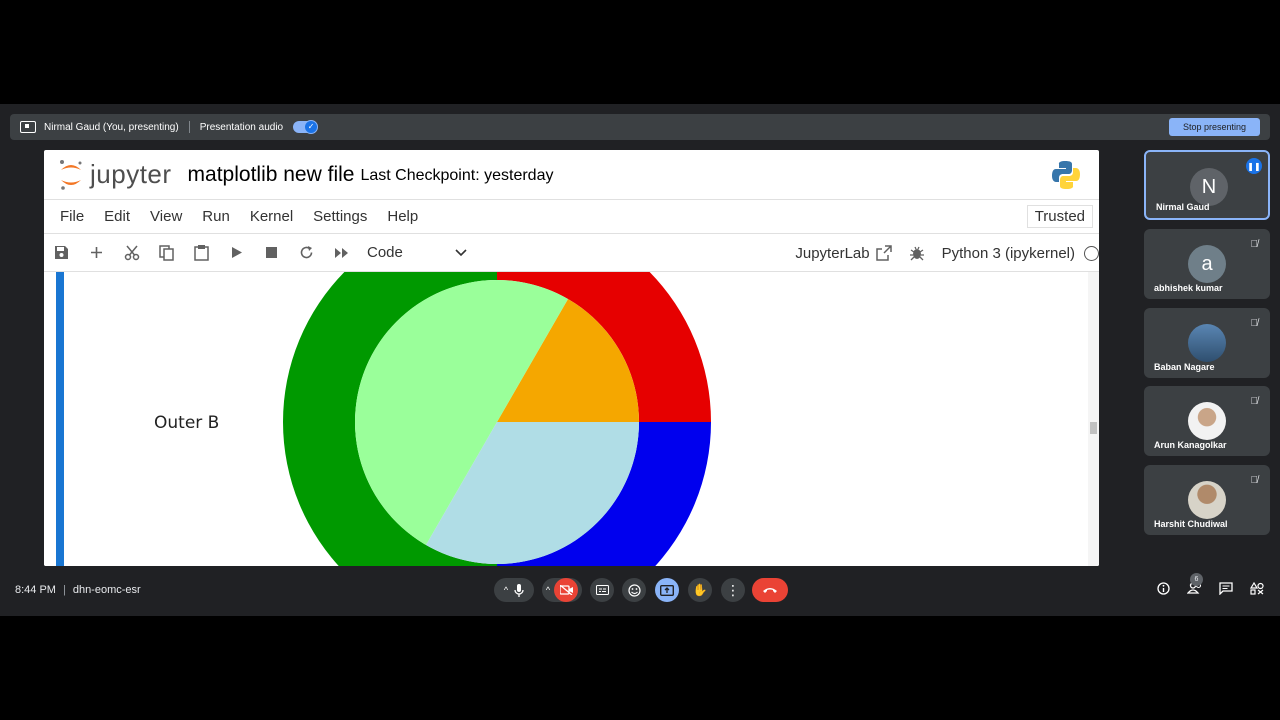 This screenshot has width=1280, height=720. Describe the element at coordinates (61, 253) in the screenshot. I see `save-icon` at that location.